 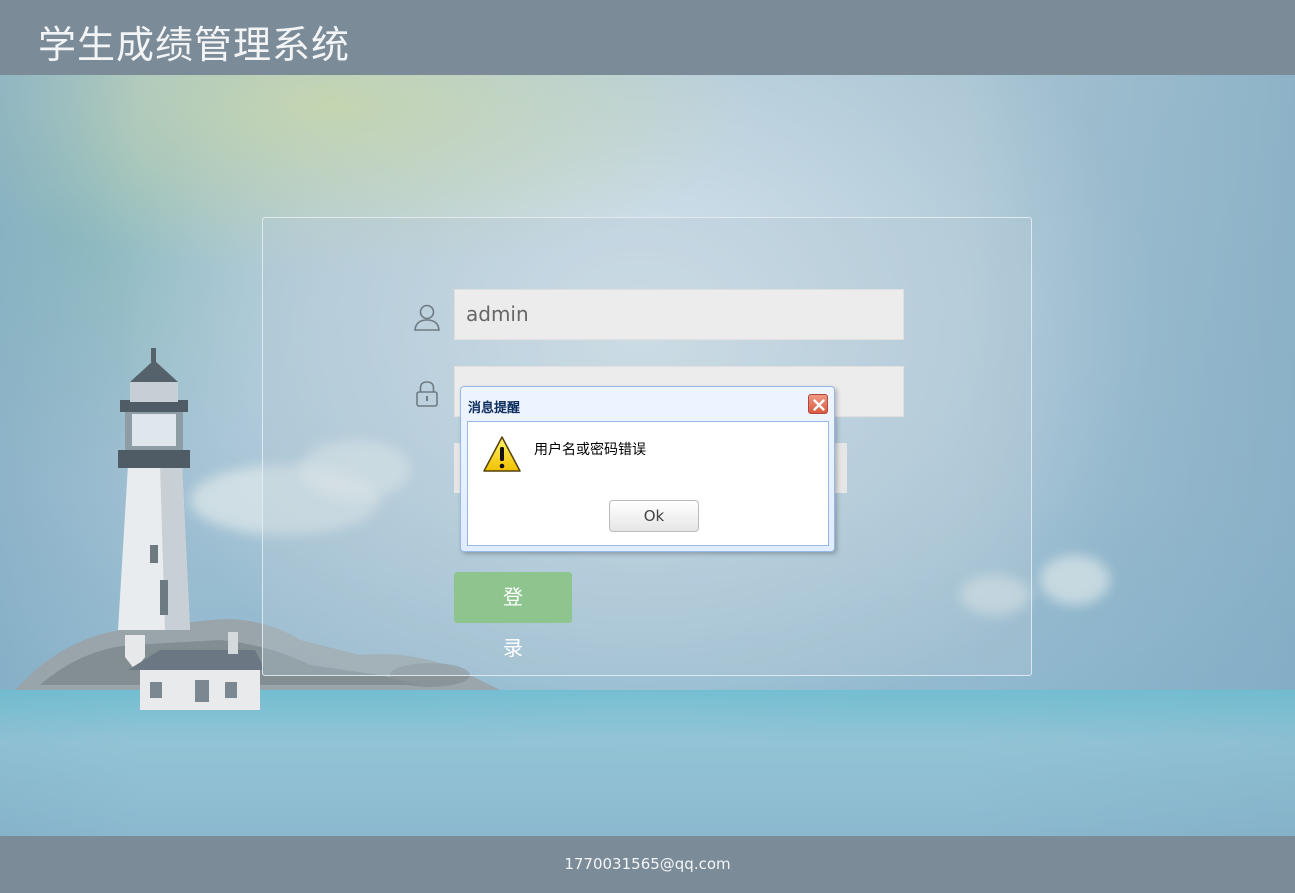 I want to click on login-button: 登 录, so click(x=513, y=616).